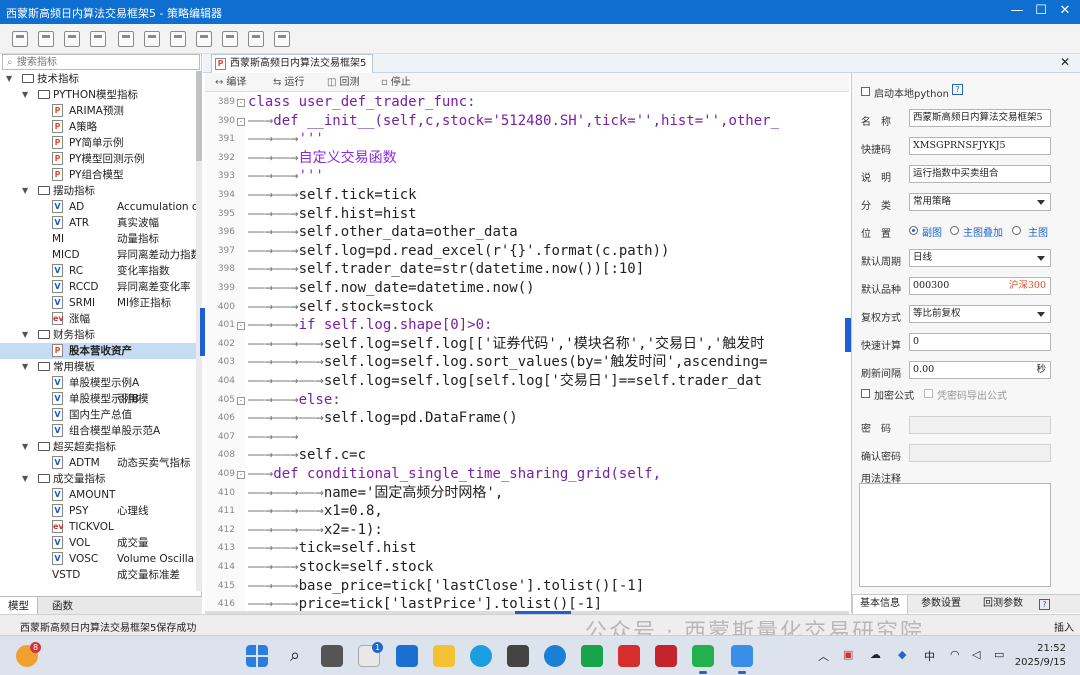 Image resolution: width=1080 pixels, height=675 pixels. Describe the element at coordinates (98, 79) in the screenshot. I see `tree-folder: ▼ 技术指标` at that location.